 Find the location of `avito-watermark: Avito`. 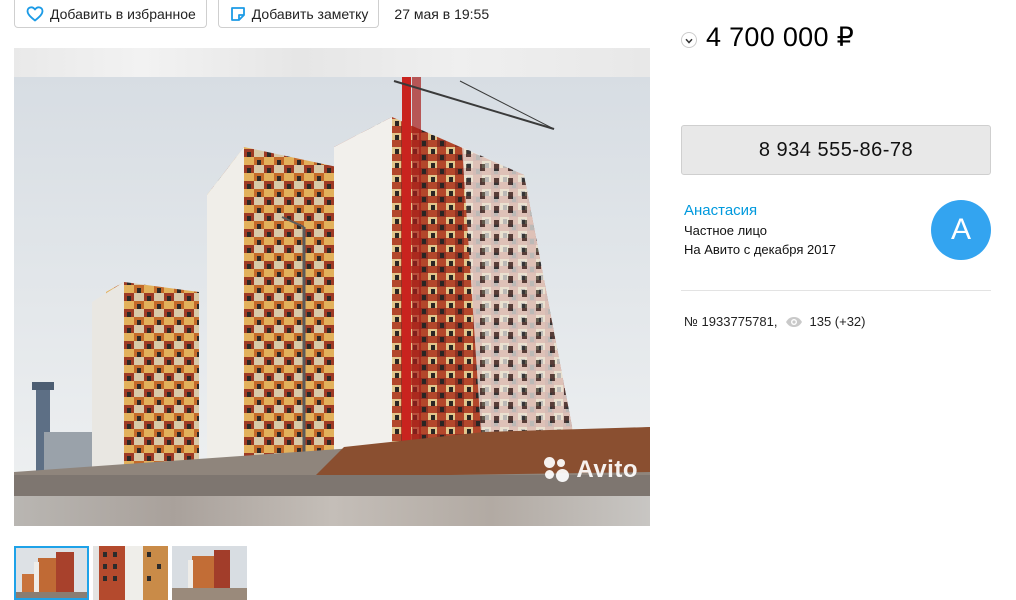

avito-watermark: Avito is located at coordinates (591, 470).